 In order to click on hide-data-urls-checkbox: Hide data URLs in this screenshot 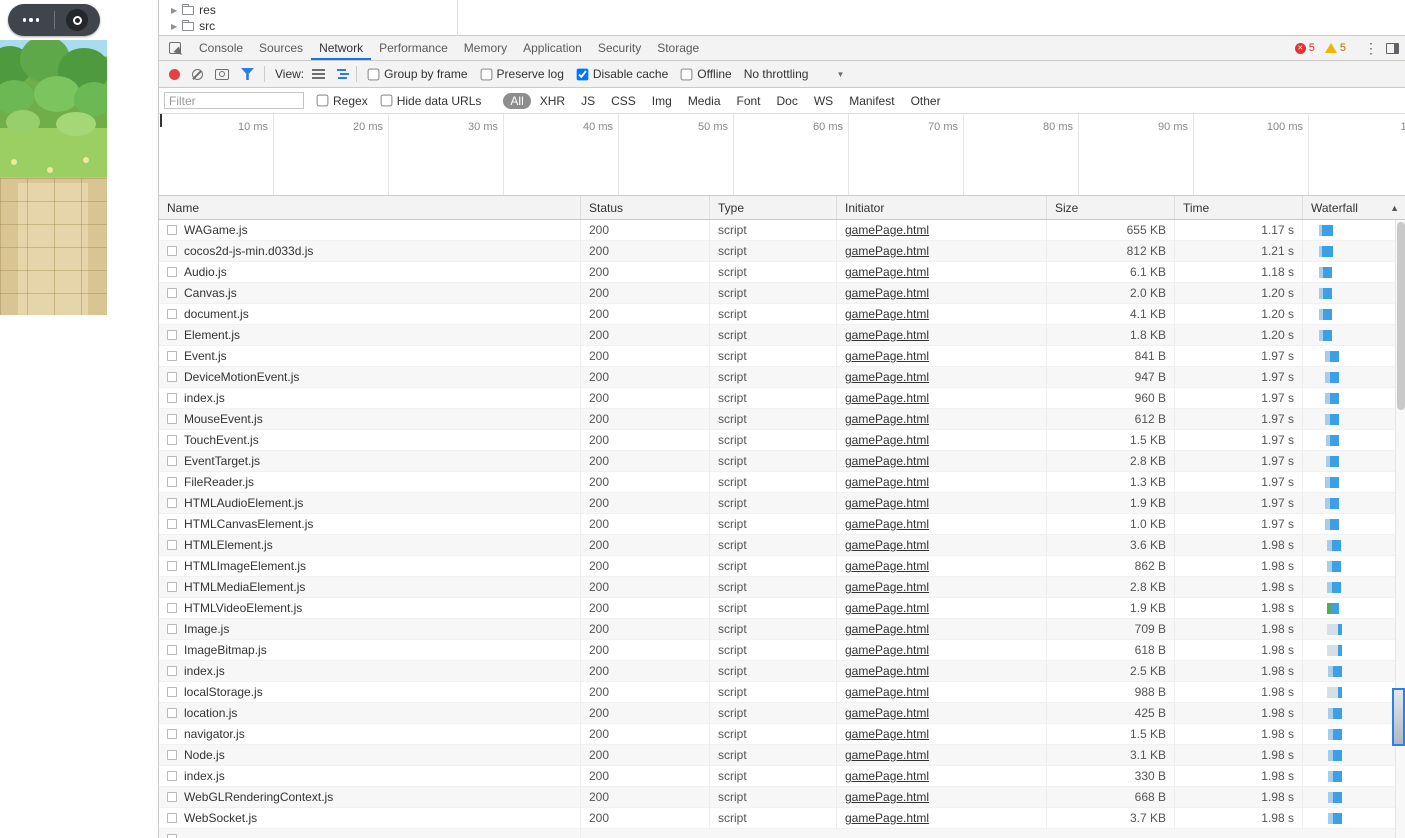, I will do `click(430, 101)`.